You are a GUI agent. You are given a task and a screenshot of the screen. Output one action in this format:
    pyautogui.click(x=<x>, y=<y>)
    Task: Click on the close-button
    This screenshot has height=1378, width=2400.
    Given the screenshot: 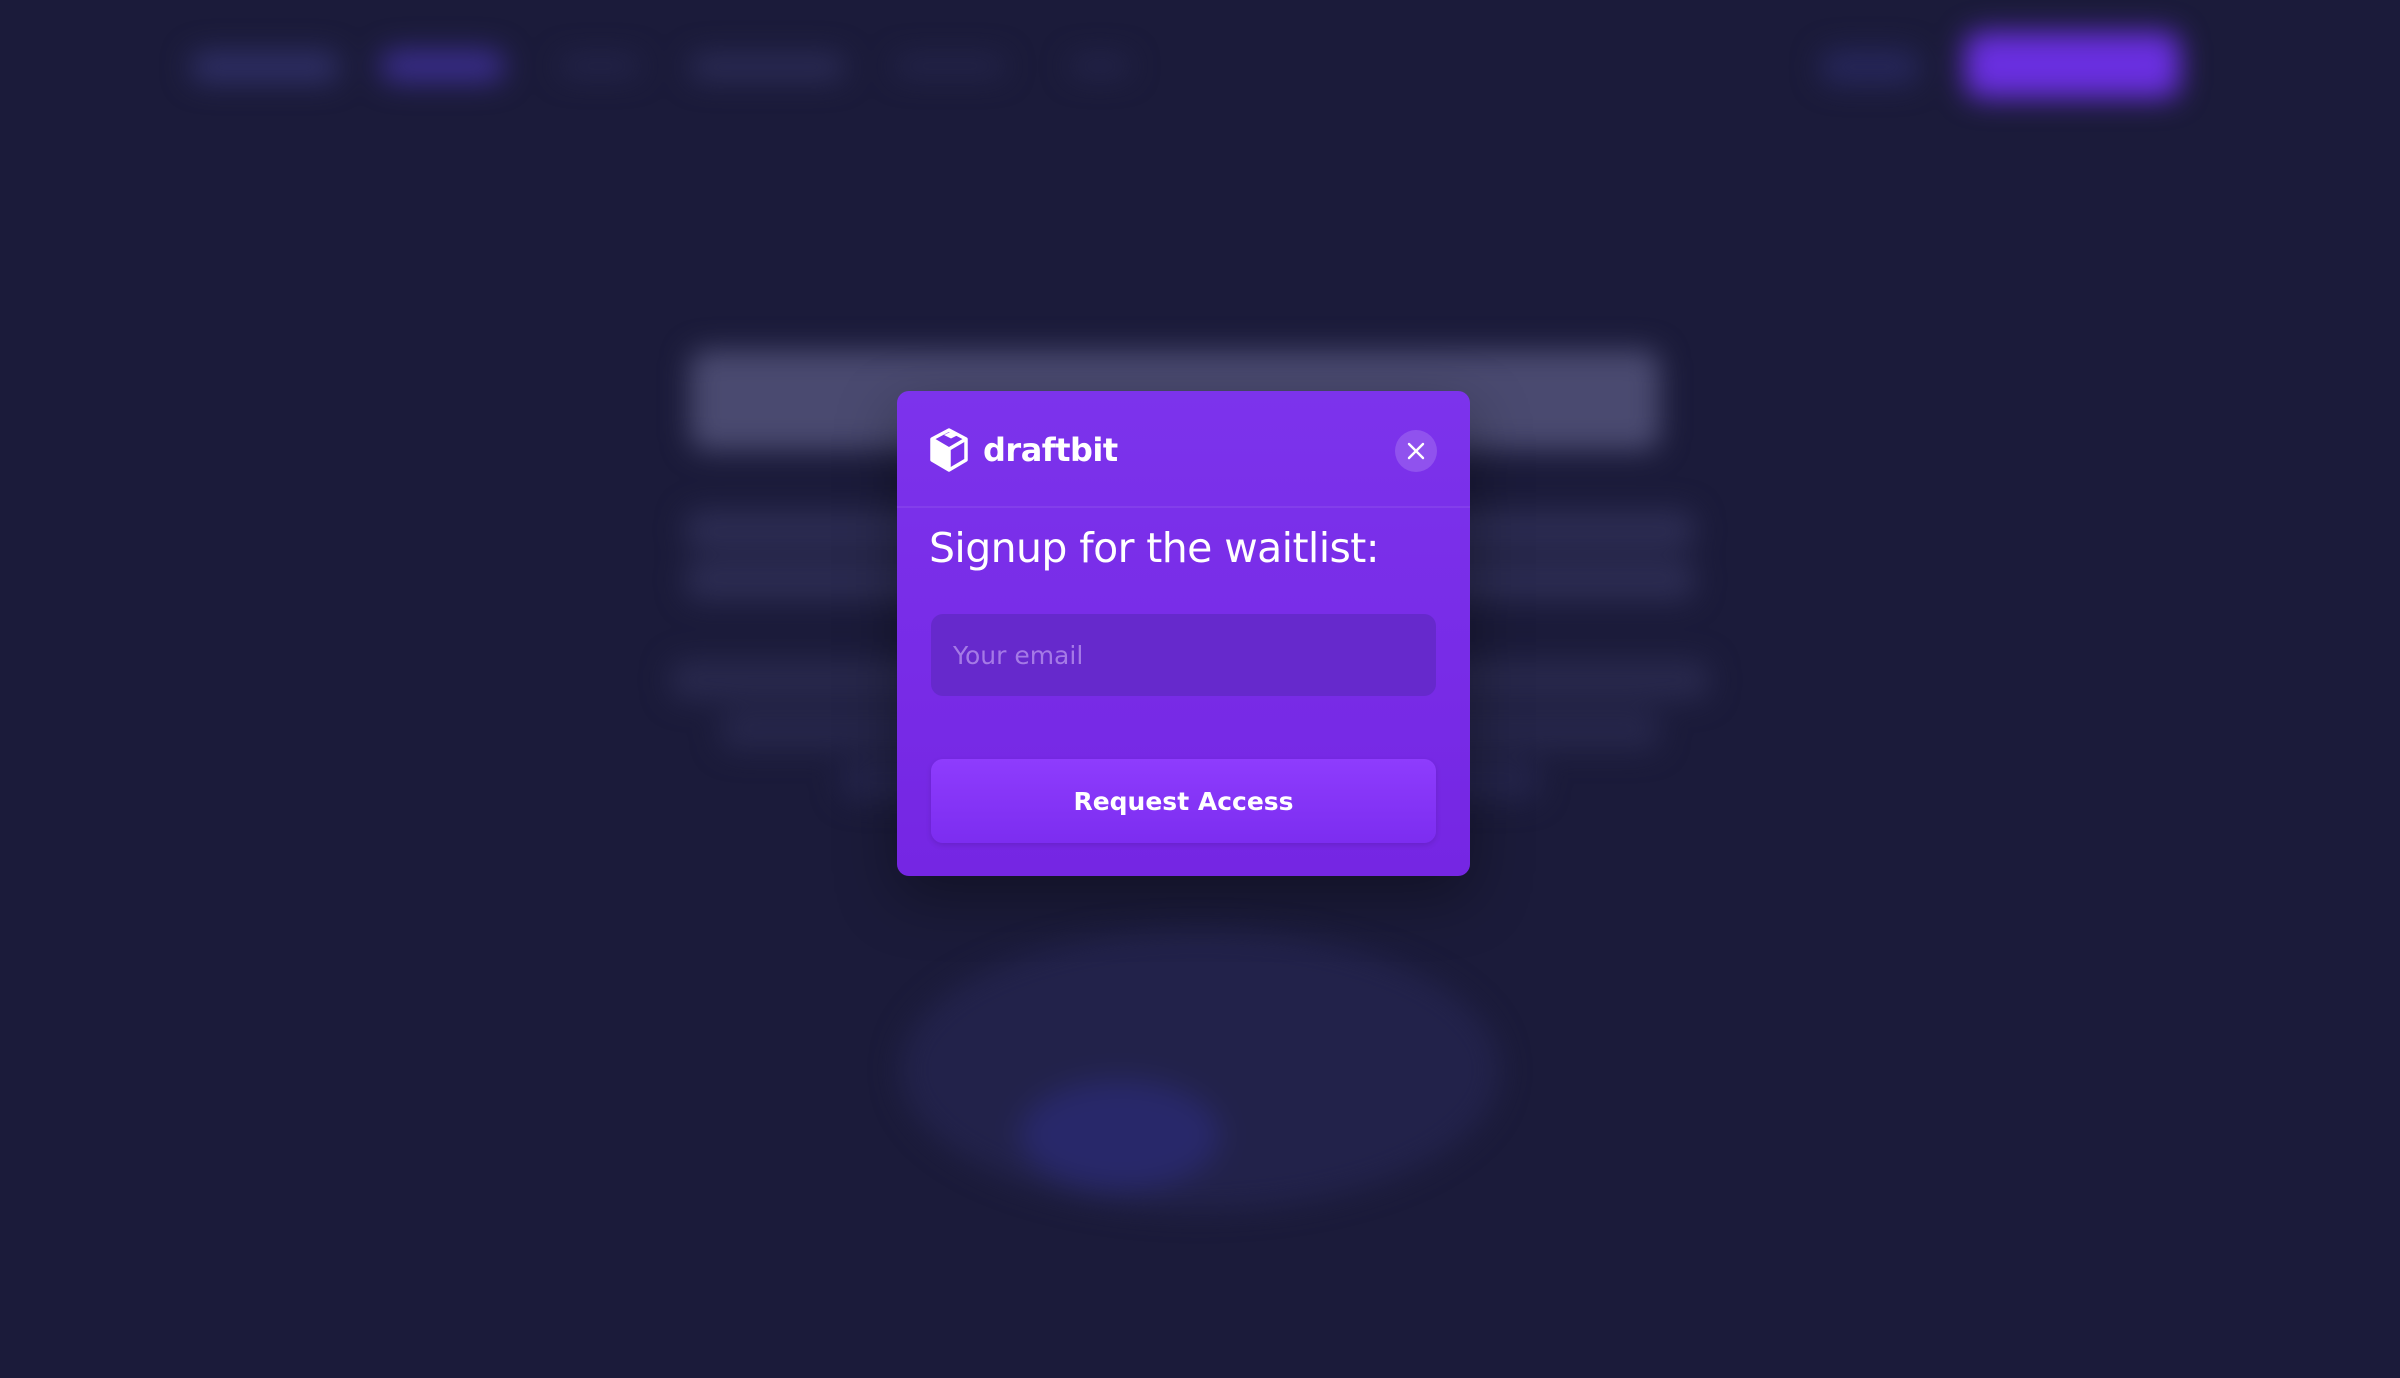 What is the action you would take?
    pyautogui.click(x=1416, y=451)
    